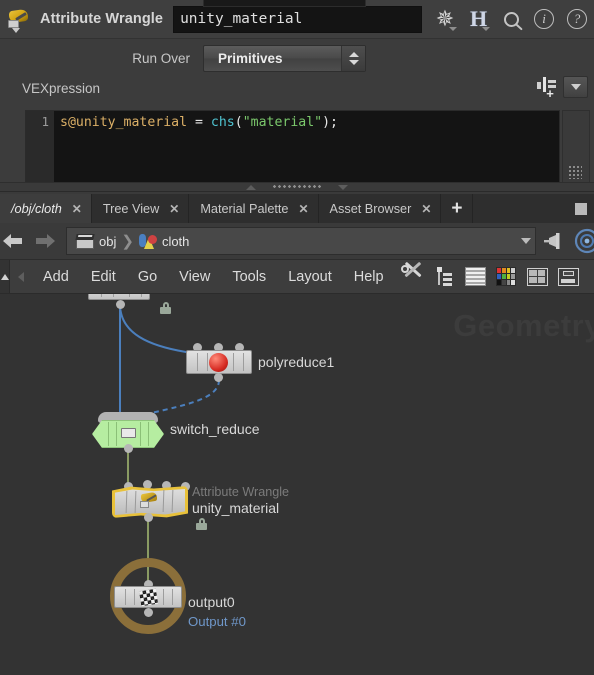 This screenshot has height=675, width=594. I want to click on code-token-paren-open: (, so click(238, 122).